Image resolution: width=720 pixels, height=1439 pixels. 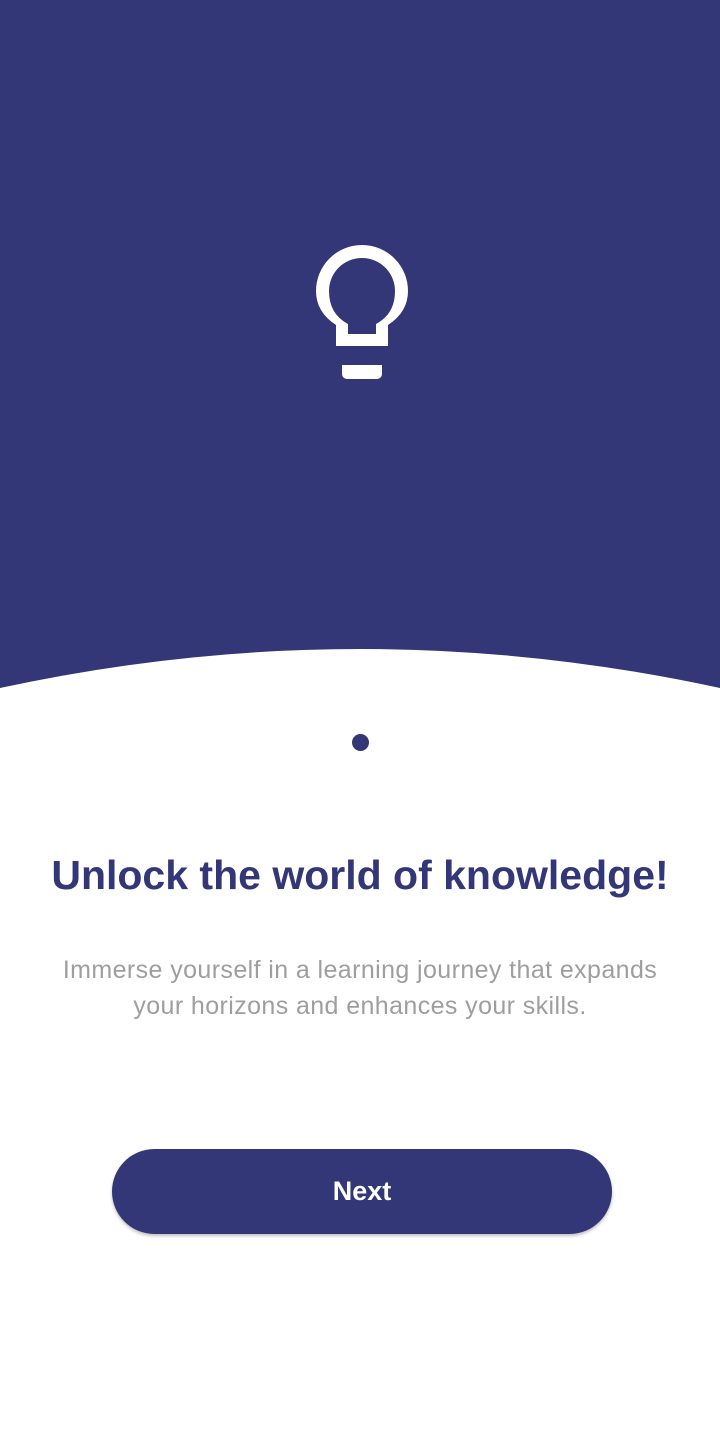 I want to click on lightbulb-icon, so click(x=362, y=312).